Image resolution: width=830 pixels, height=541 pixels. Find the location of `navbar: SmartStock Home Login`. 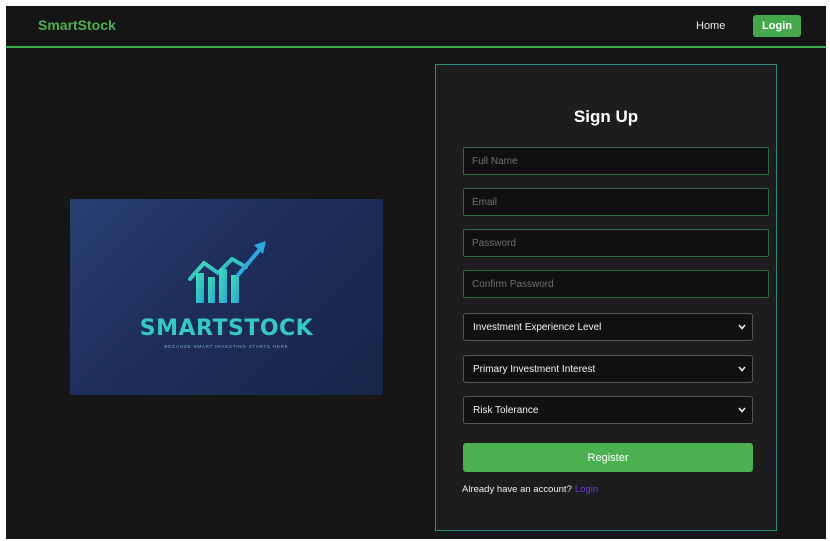

navbar: SmartStock Home Login is located at coordinates (416, 27).